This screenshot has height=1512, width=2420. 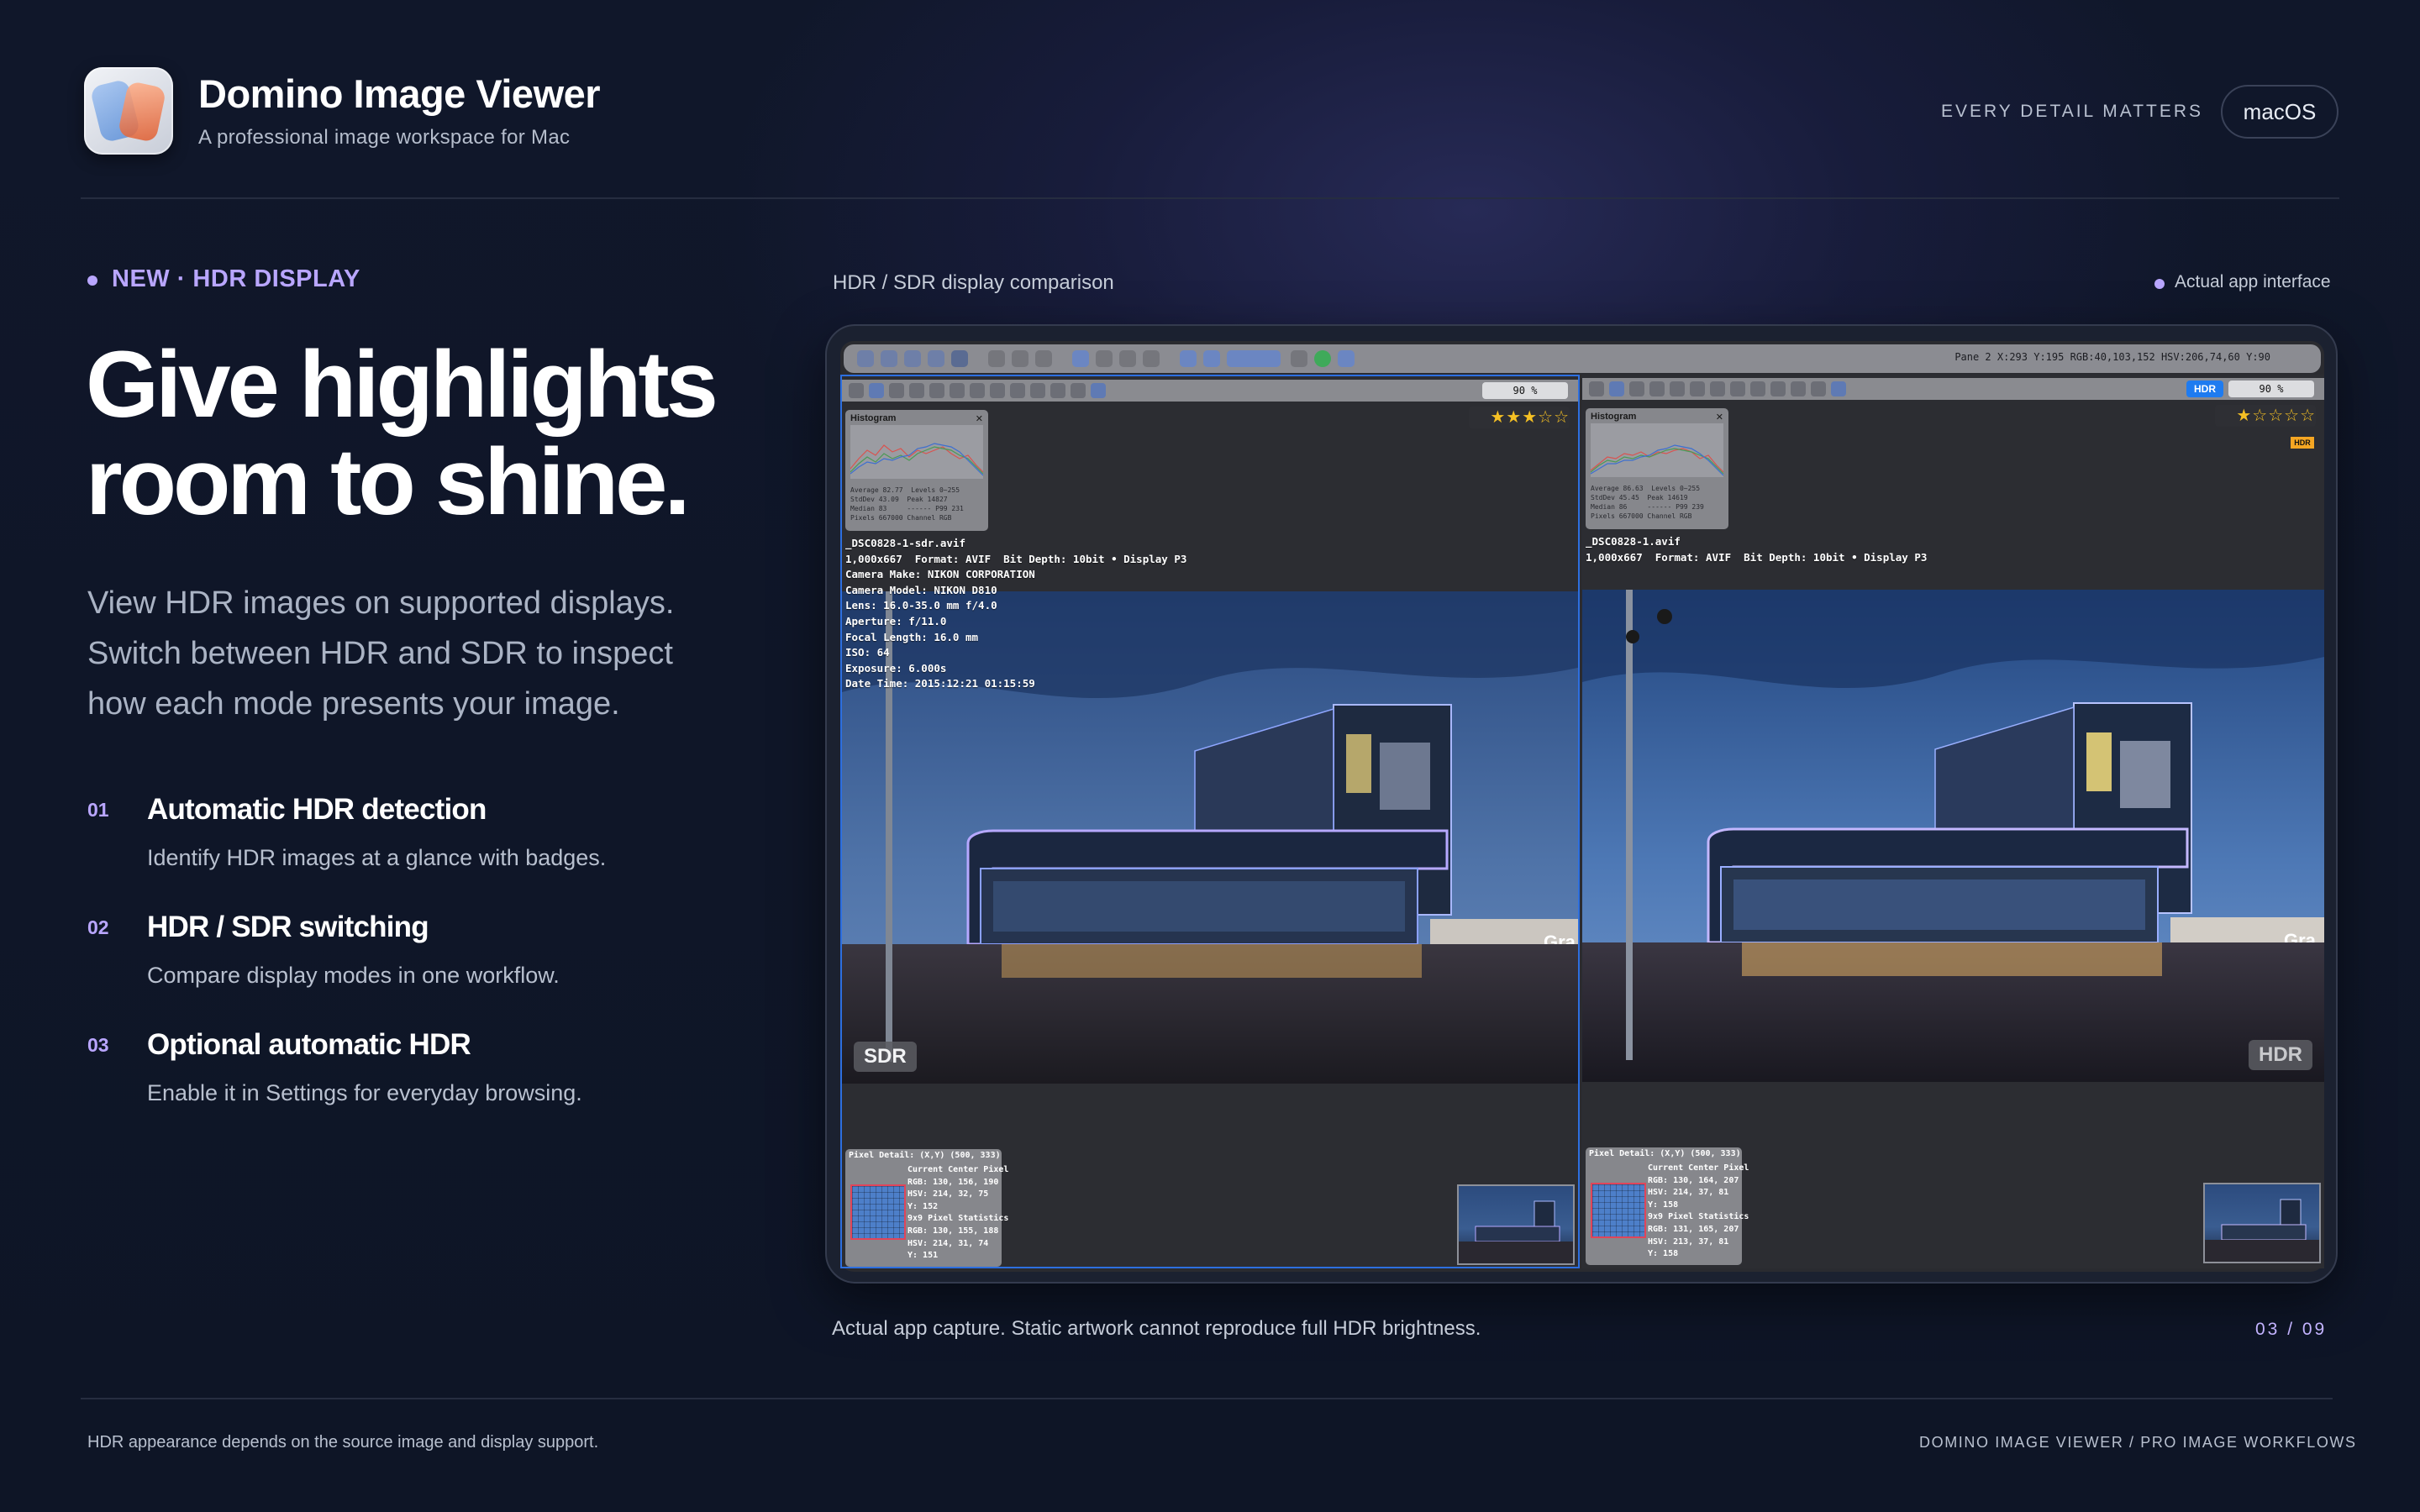 What do you see at coordinates (402, 384) in the screenshot?
I see `headline-line1: Give highlights` at bounding box center [402, 384].